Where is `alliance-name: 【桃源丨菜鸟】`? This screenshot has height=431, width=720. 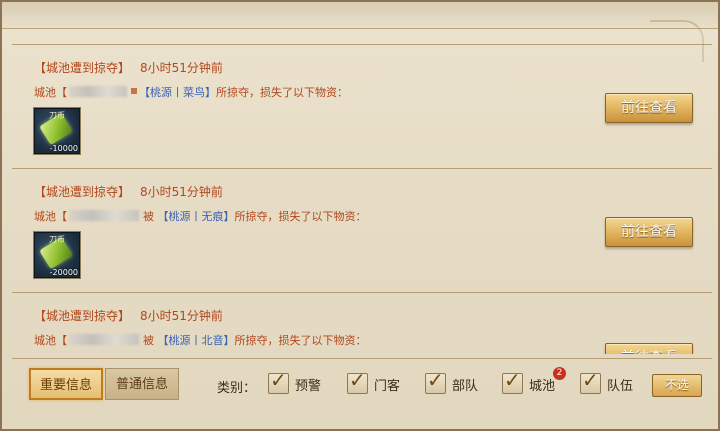
alliance-name: 【桃源丨菜鸟】 is located at coordinates (177, 92).